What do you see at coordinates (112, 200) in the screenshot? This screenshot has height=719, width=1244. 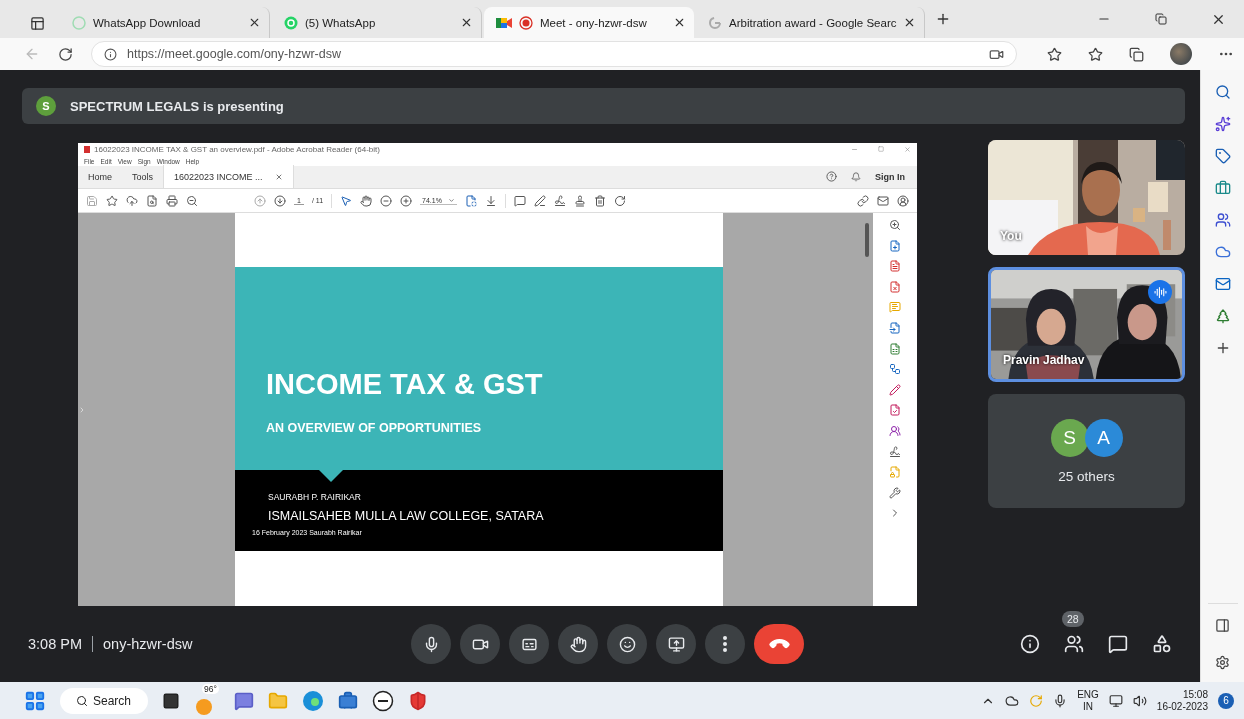 I see `star-icon` at bounding box center [112, 200].